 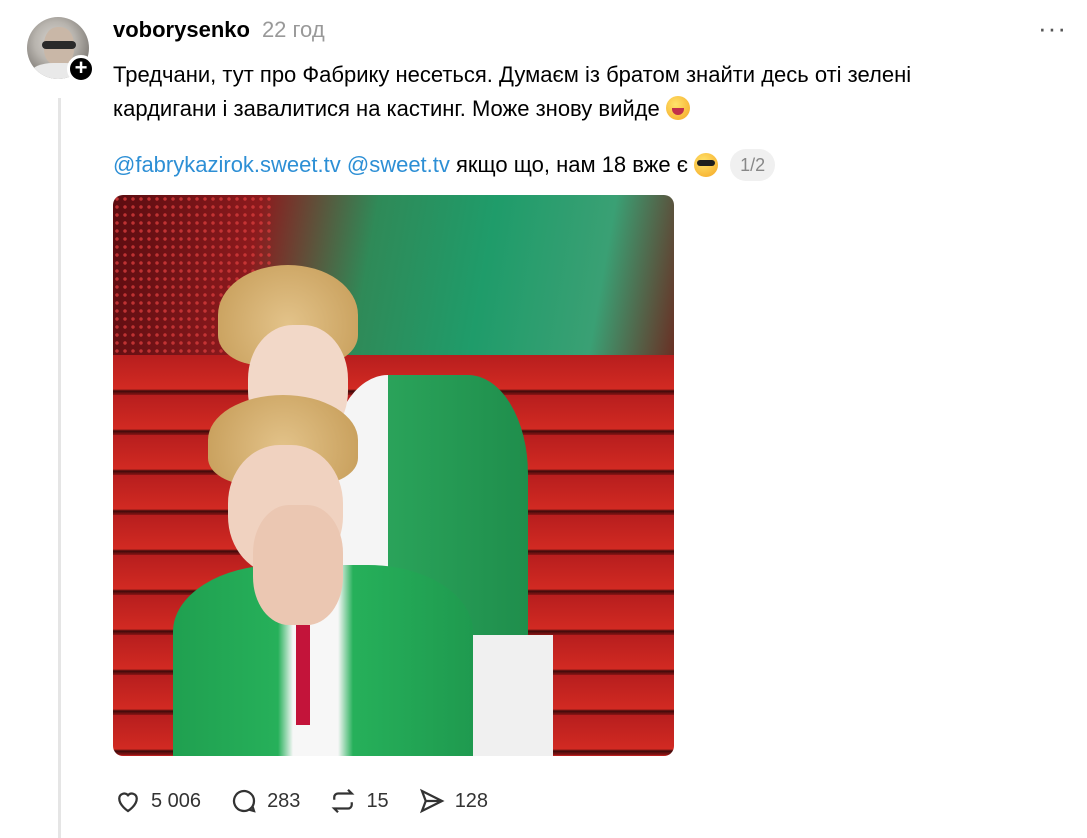 What do you see at coordinates (293, 30) in the screenshot?
I see `post-time: 22 год` at bounding box center [293, 30].